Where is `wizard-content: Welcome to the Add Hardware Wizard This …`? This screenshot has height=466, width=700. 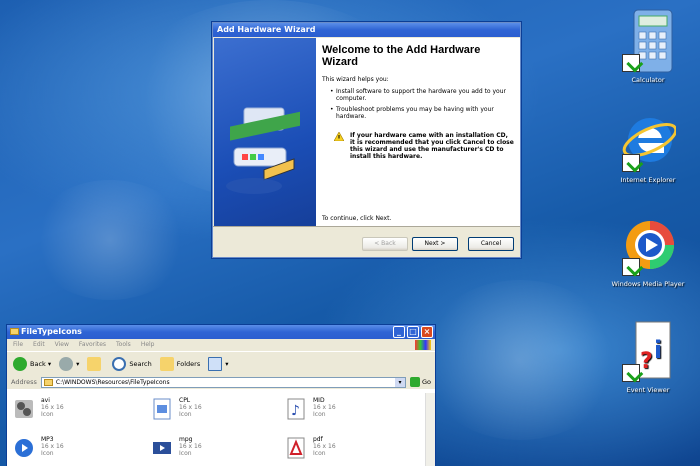
wizard-content: Welcome to the Add Hardware Wizard This … is located at coordinates (418, 132).